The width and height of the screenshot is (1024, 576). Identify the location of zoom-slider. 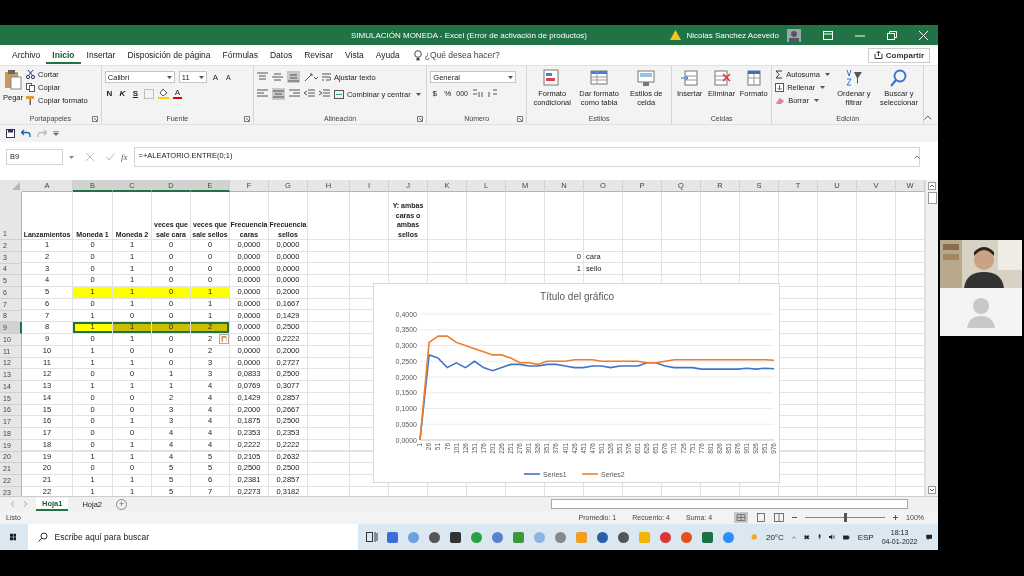
(845, 517).